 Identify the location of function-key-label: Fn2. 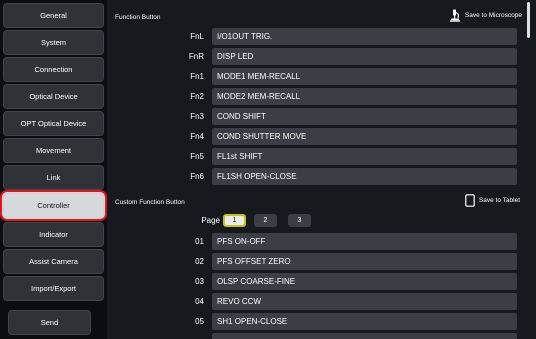
(197, 96).